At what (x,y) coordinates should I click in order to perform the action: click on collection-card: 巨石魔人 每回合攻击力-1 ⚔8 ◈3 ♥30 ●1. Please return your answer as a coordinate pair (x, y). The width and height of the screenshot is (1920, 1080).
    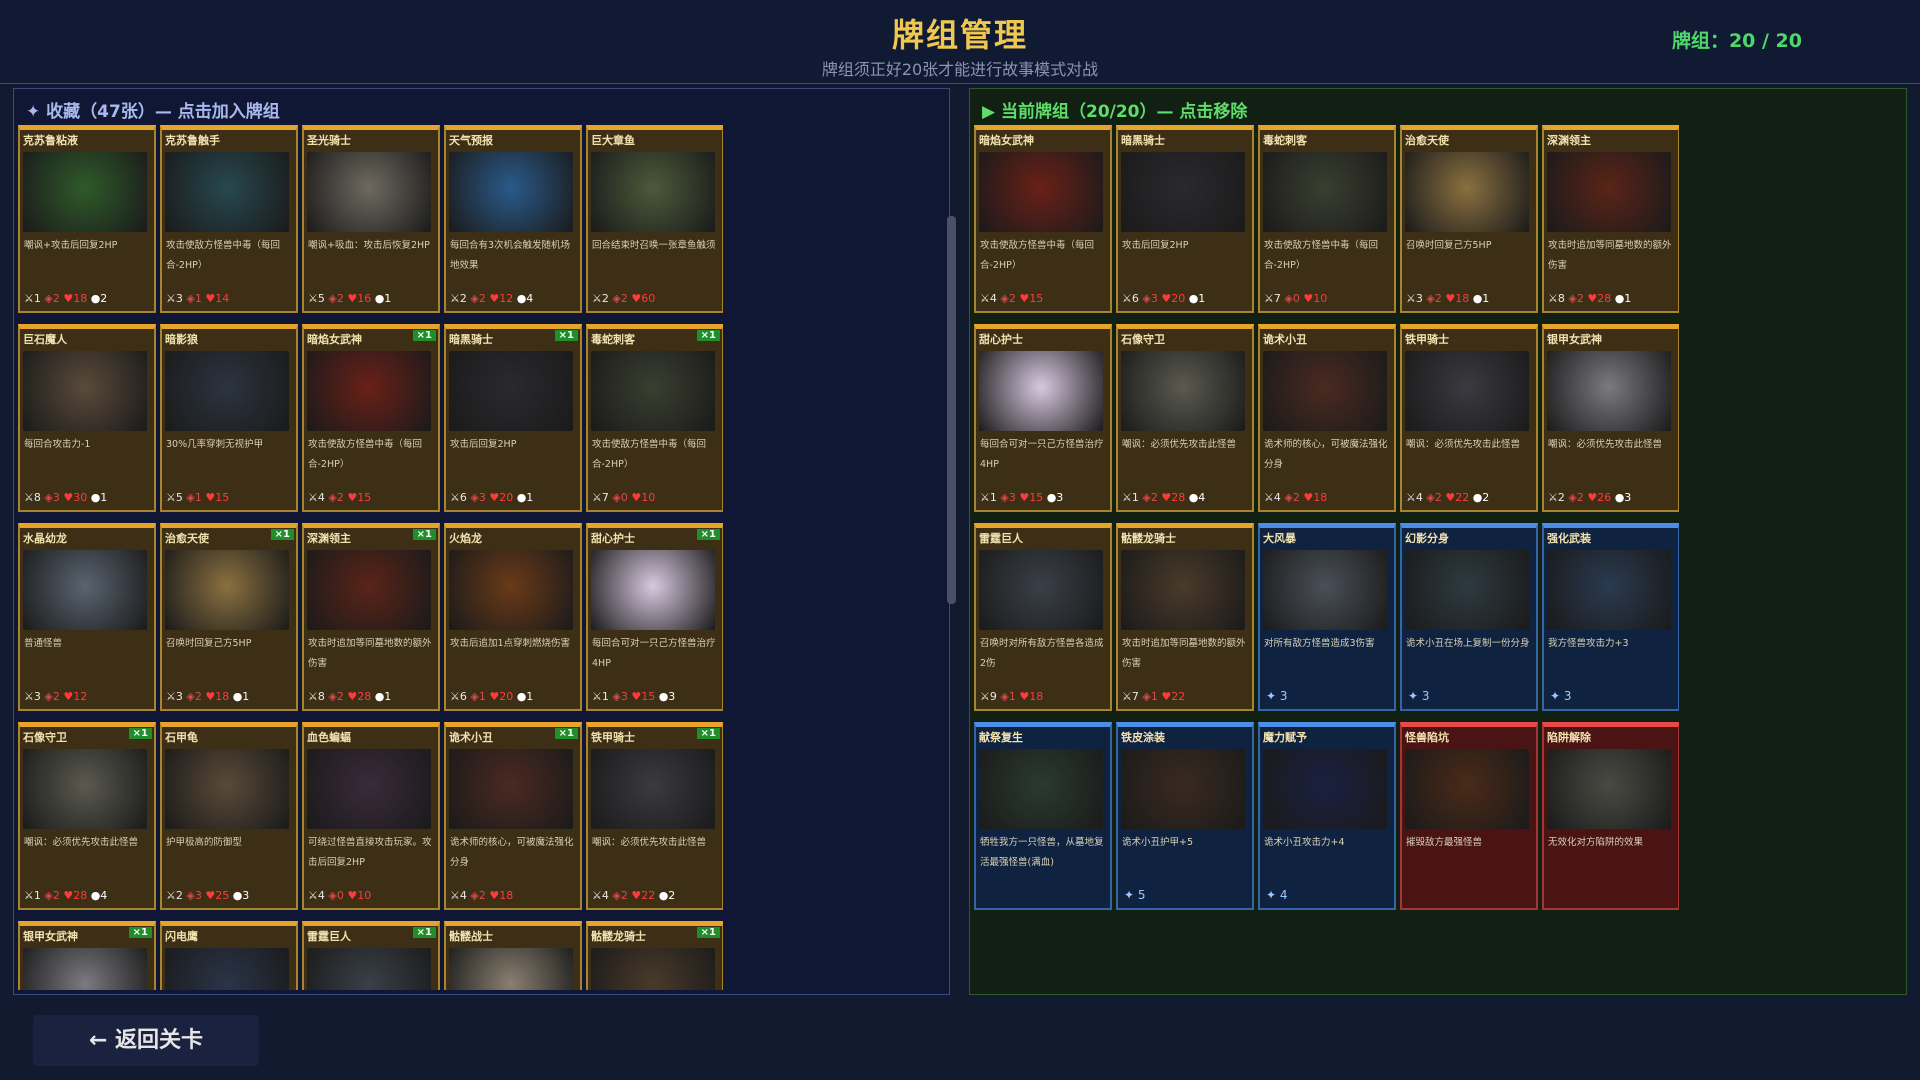
    Looking at the image, I should click on (87, 418).